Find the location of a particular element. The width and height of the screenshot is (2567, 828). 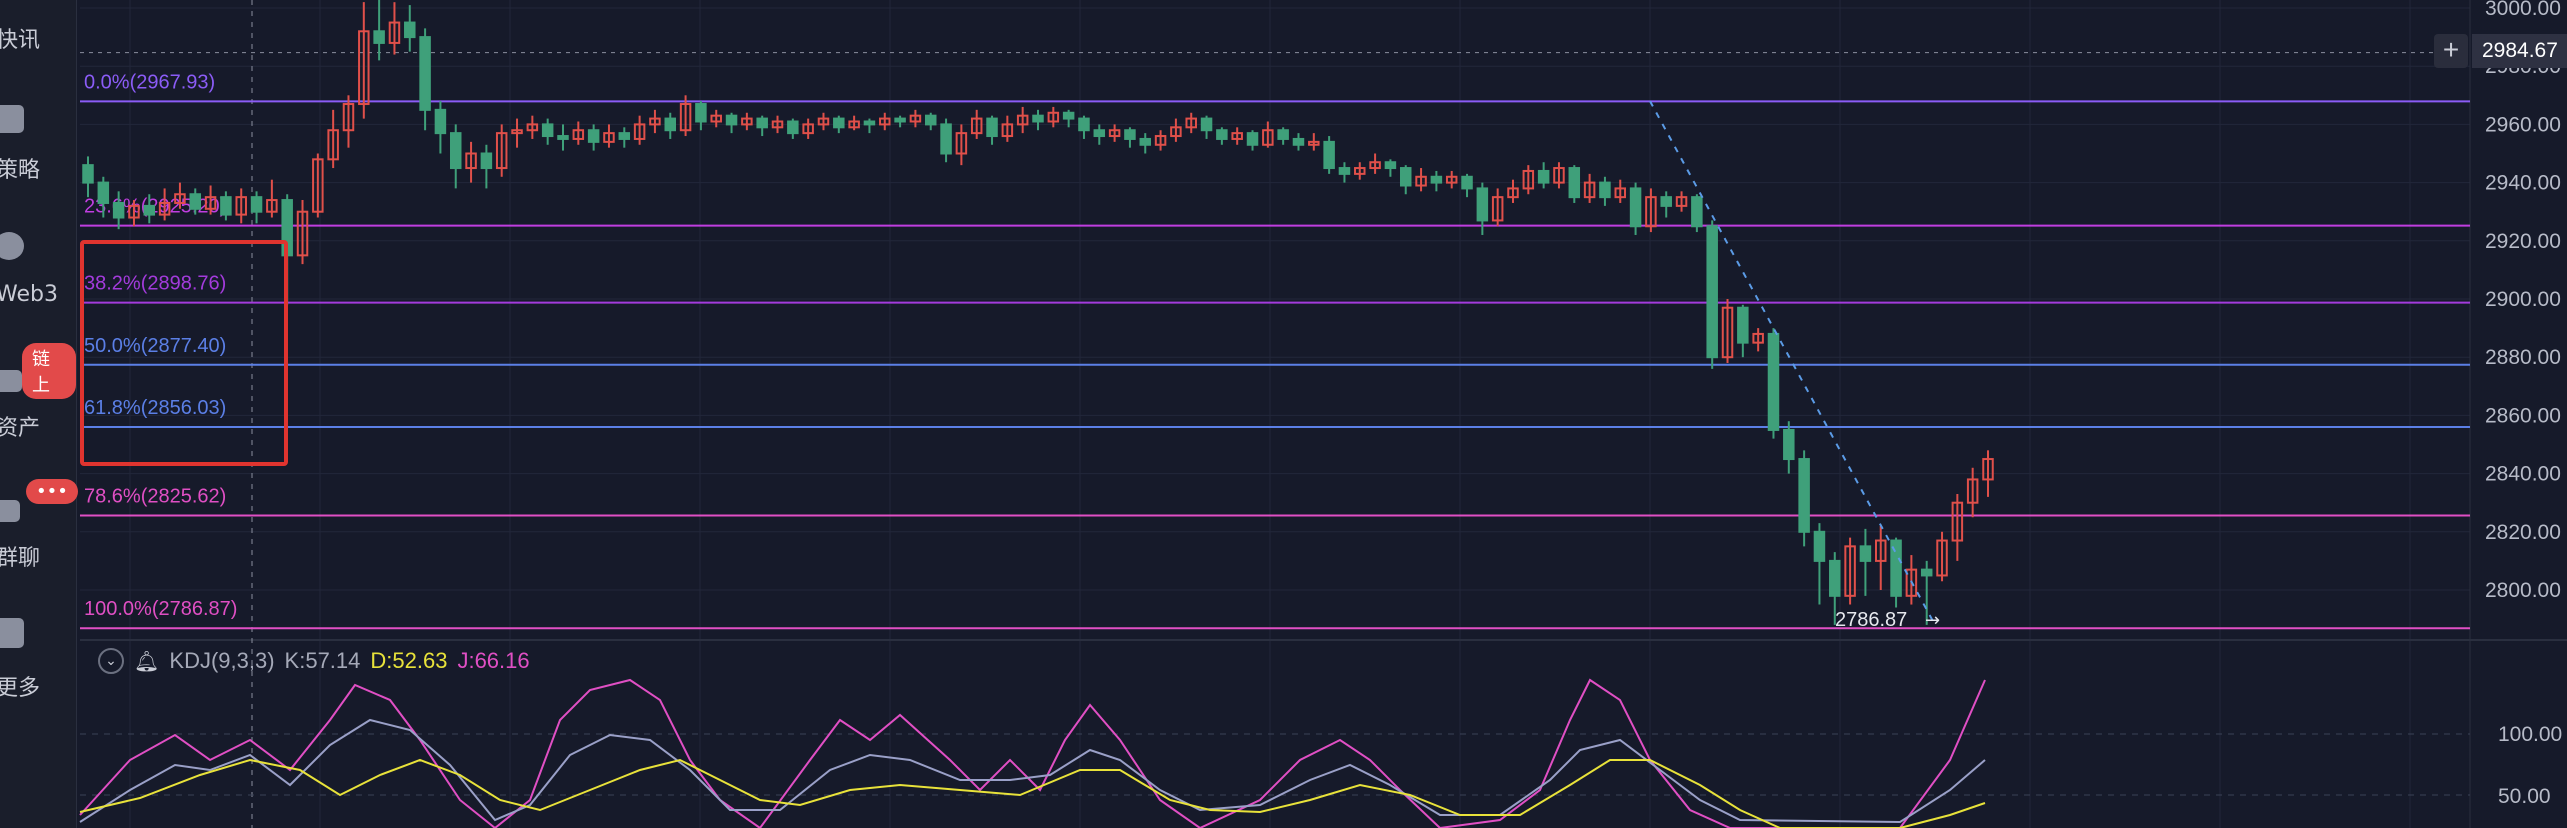

chat-badge: ••• is located at coordinates (52, 491).